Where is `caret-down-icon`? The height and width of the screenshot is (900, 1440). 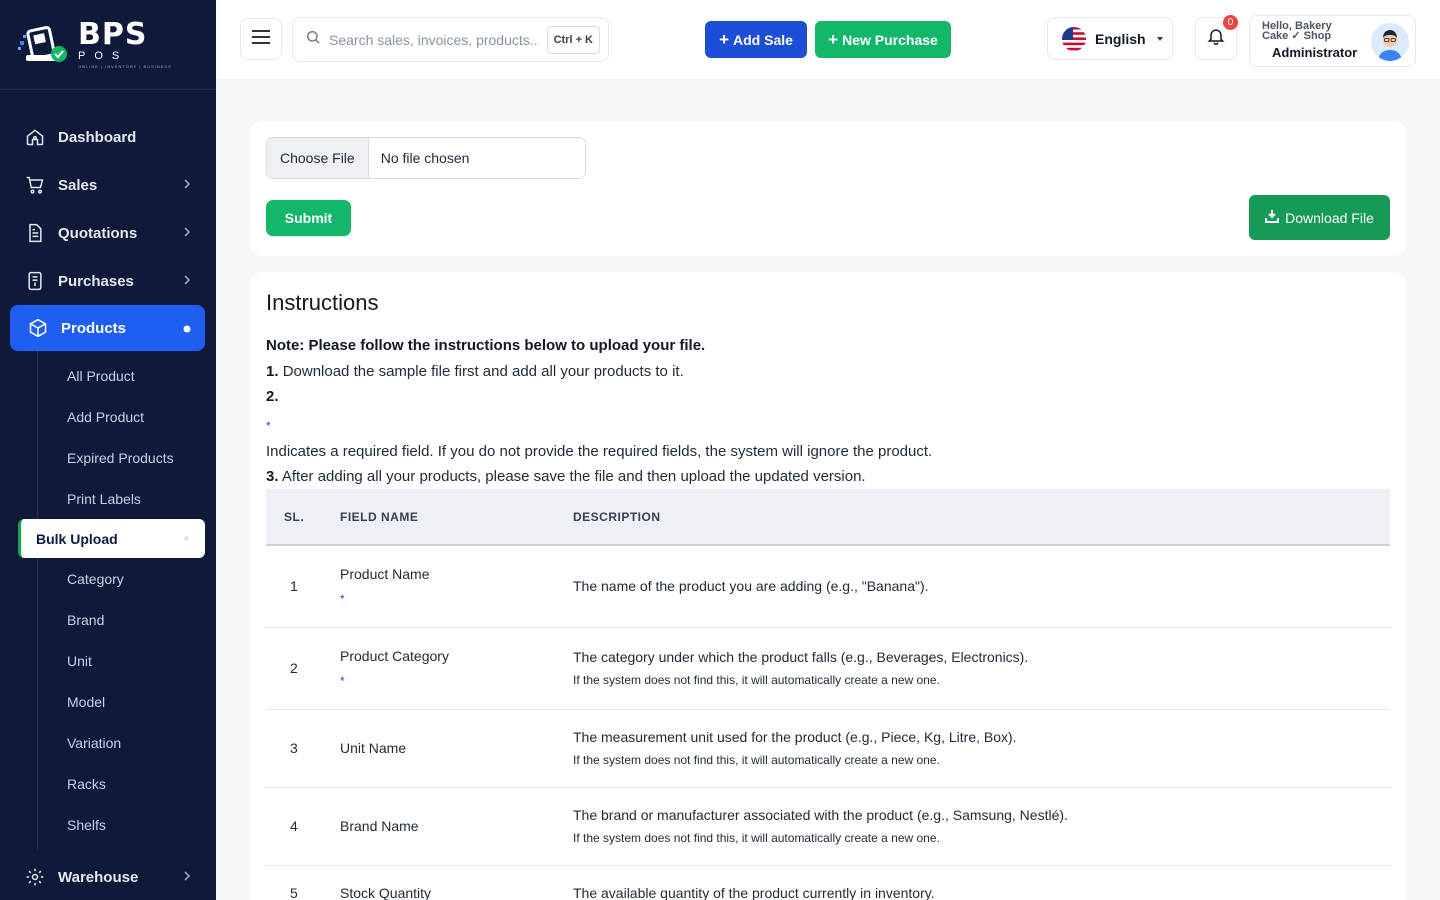
caret-down-icon is located at coordinates (1159, 38).